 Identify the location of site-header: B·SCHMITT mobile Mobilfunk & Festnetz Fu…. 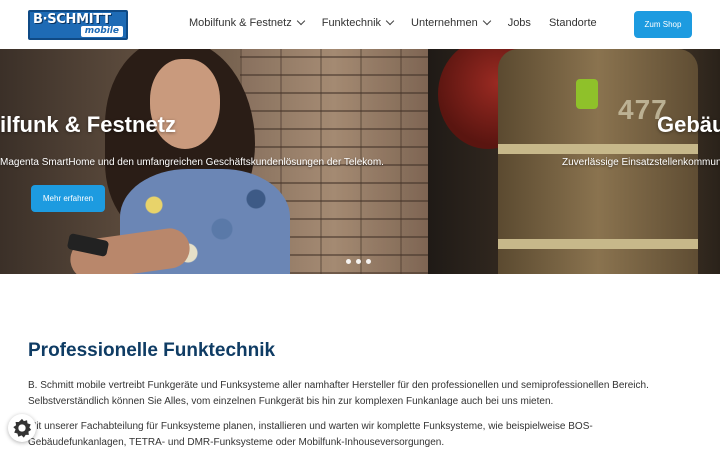
(360, 24).